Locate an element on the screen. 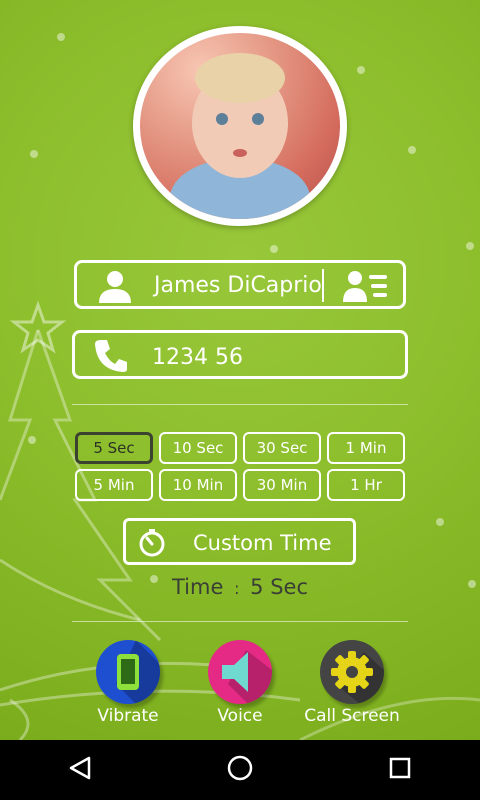 Image resolution: width=480 pixels, height=800 pixels. contact-number-field: 1234 56 is located at coordinates (240, 354).